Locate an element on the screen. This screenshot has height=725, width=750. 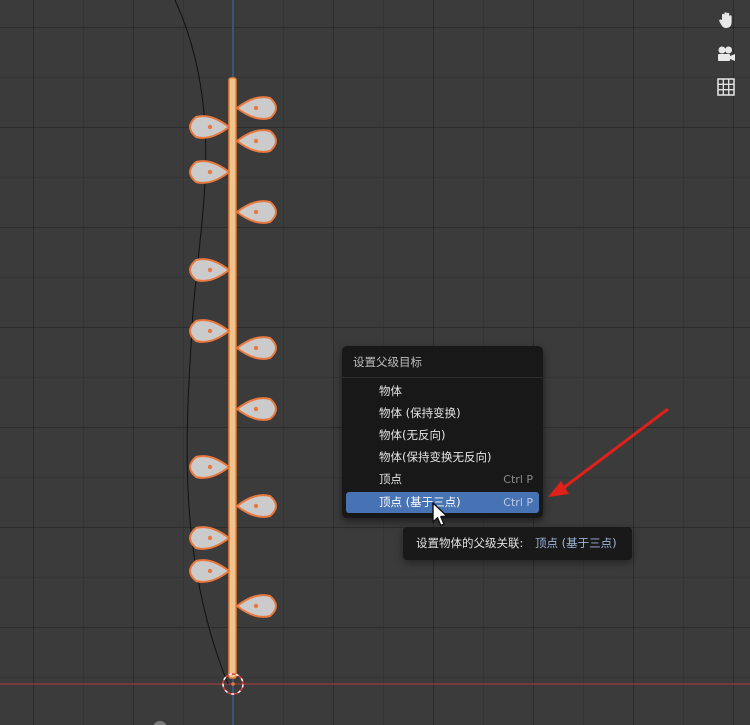
menu-item-label: 物体 is located at coordinates (390, 391).